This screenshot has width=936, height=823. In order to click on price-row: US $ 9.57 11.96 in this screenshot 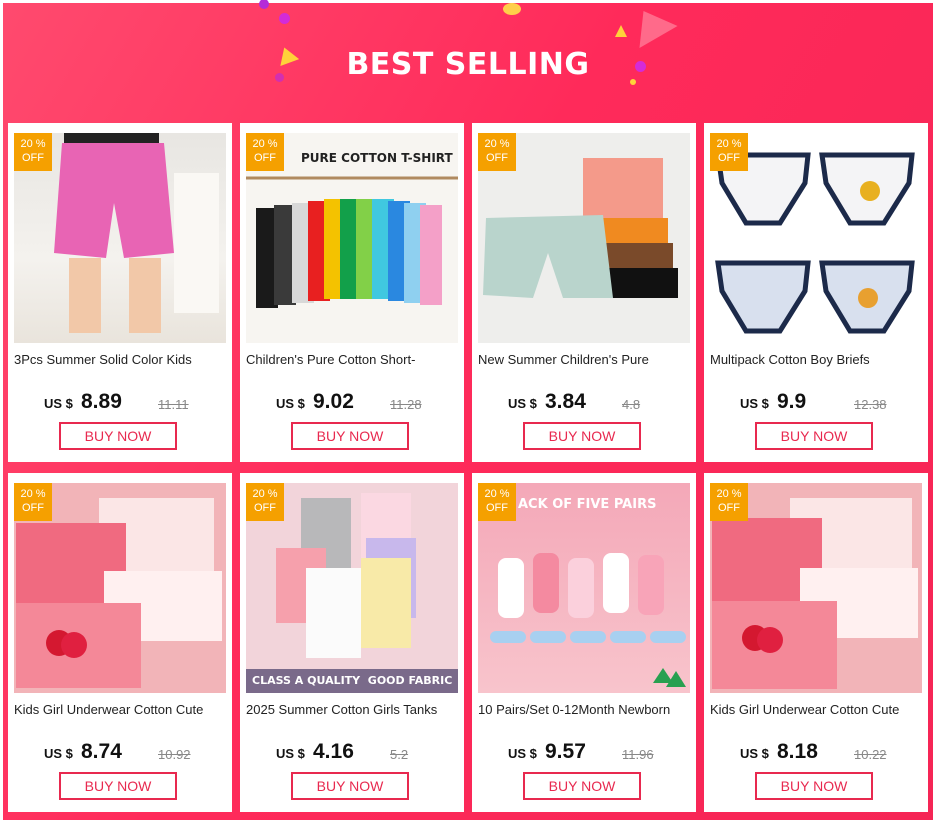, I will do `click(584, 752)`.